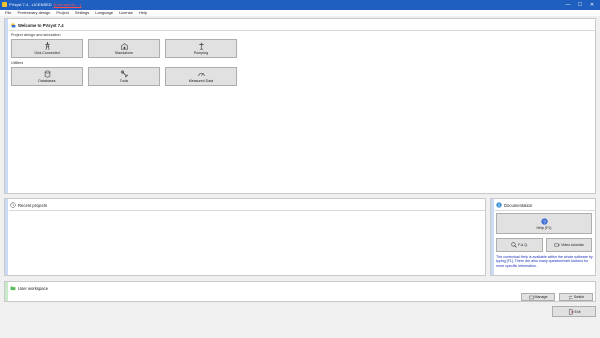  Describe the element at coordinates (124, 81) in the screenshot. I see `tools-label: Tools` at that location.